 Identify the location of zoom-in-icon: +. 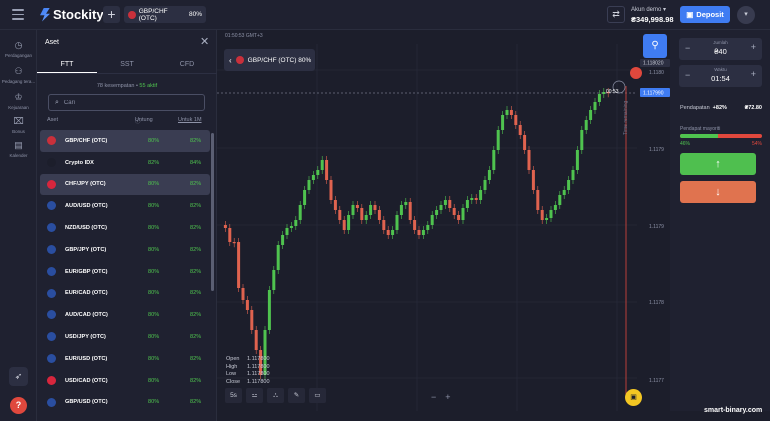
(447, 397).